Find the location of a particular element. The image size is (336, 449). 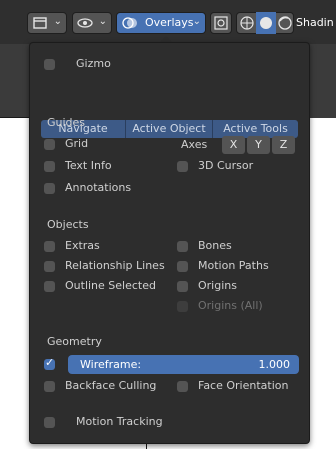

motion-paths-checkbox is located at coordinates (182, 266).